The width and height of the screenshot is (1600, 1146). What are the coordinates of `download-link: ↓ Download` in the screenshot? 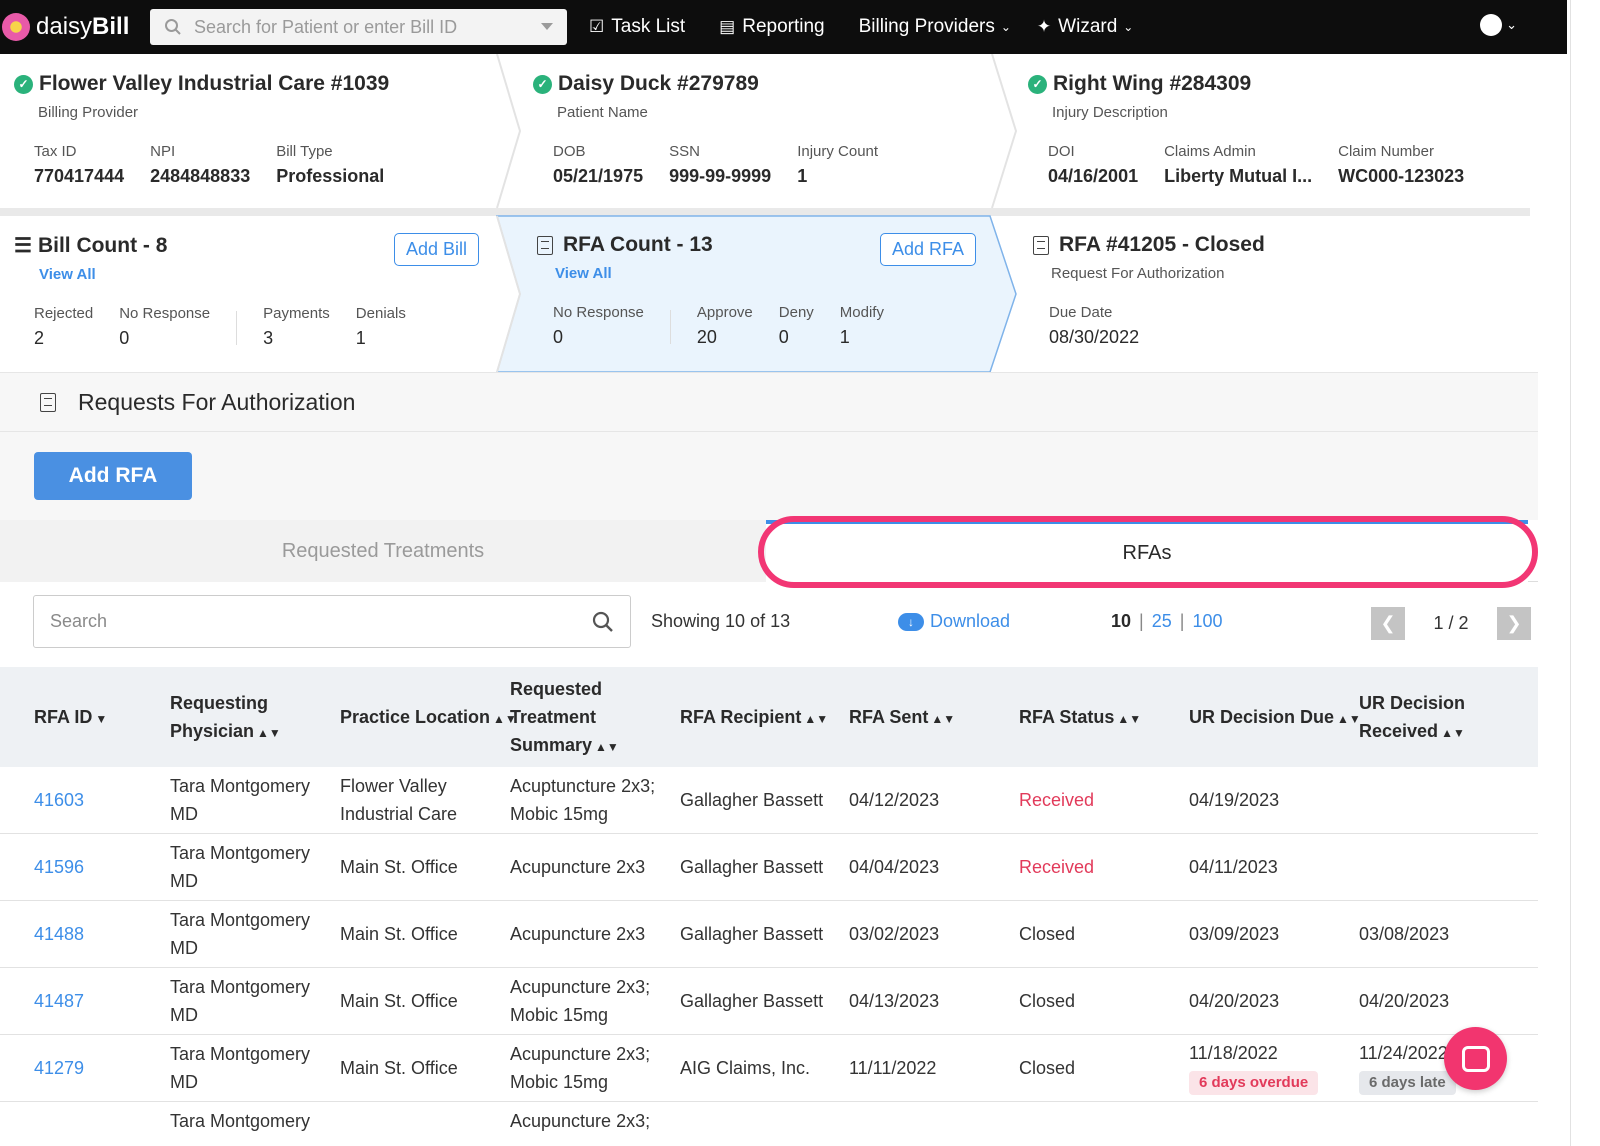 It's located at (954, 621).